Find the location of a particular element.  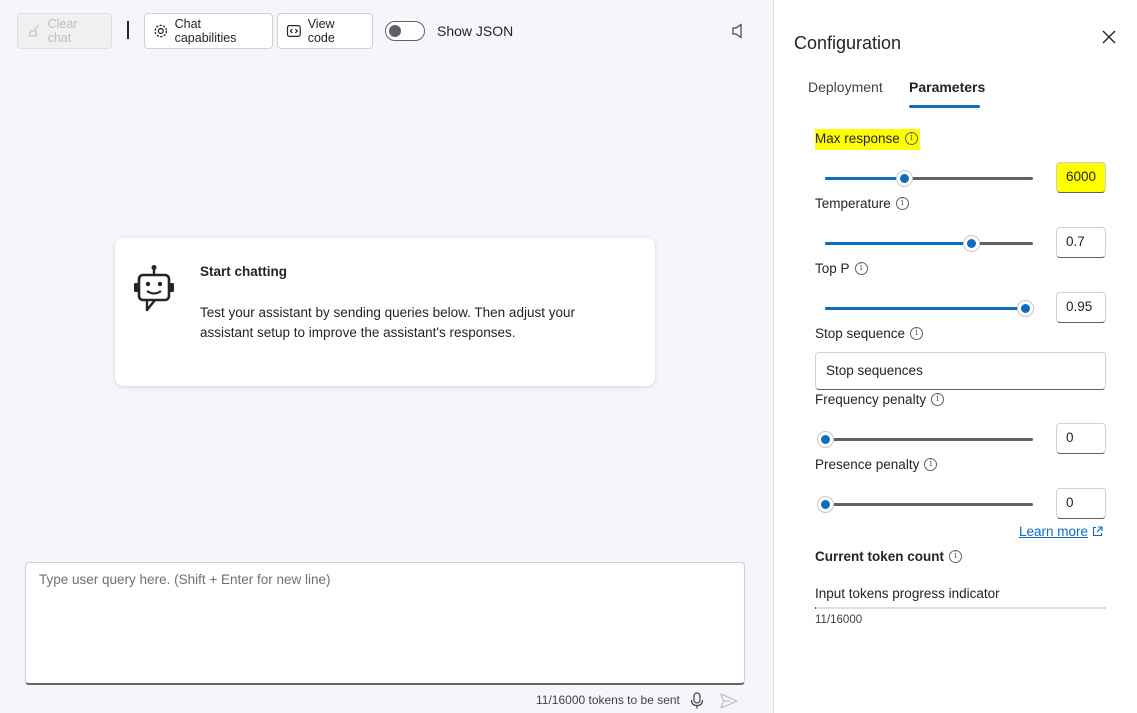

progress-label: Input tokens progress indicator is located at coordinates (907, 593).